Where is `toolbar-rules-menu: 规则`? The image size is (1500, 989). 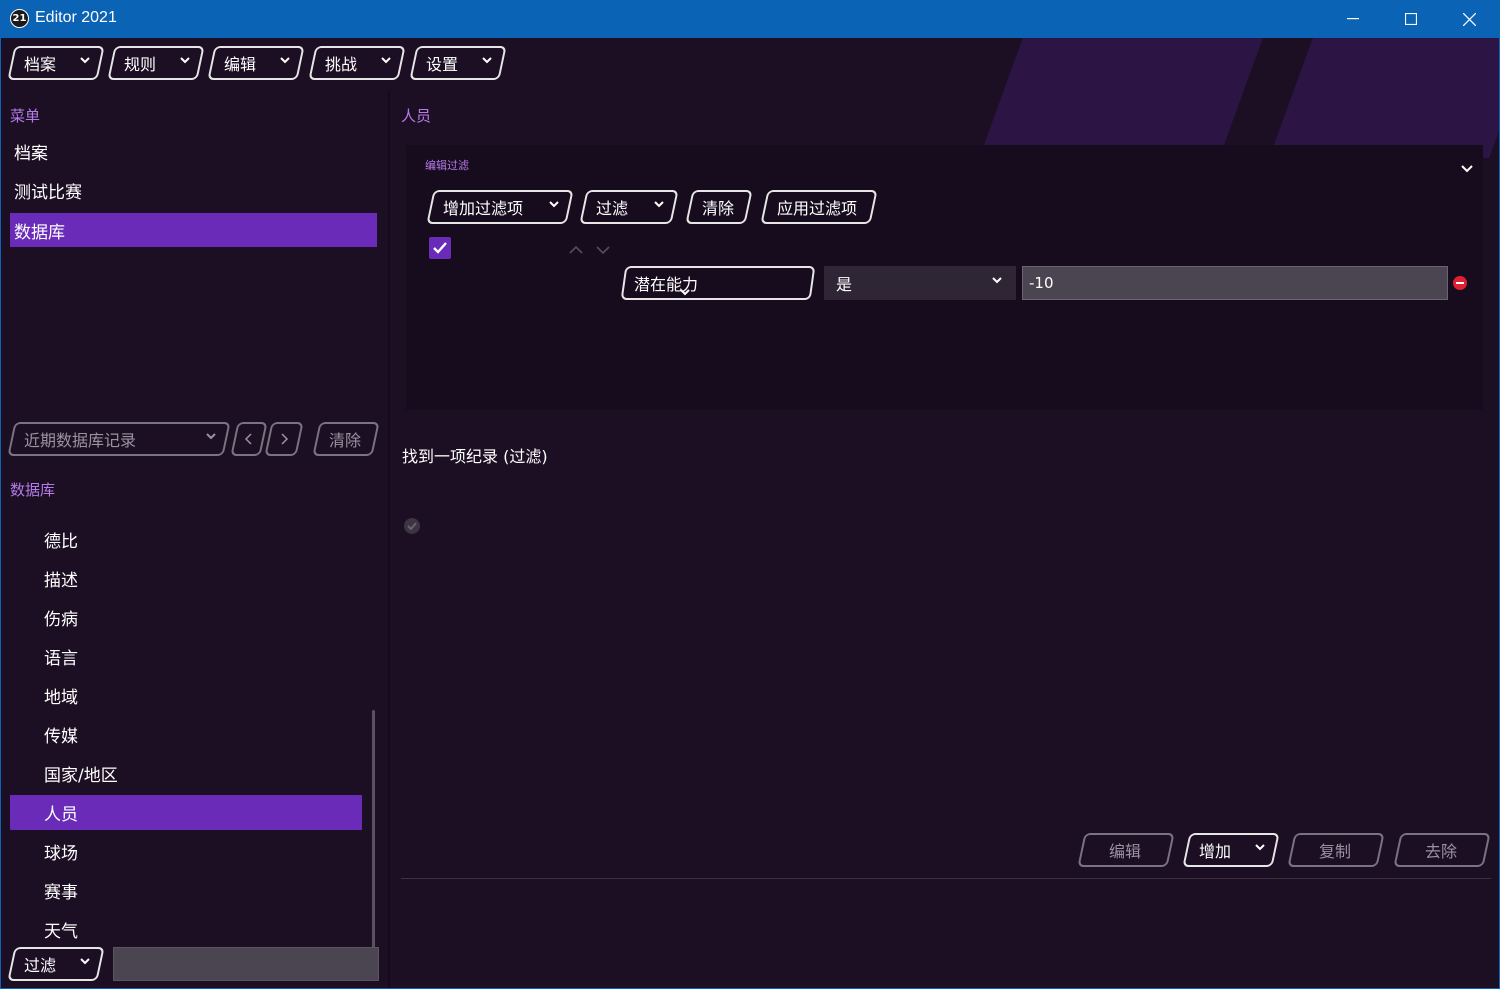
toolbar-rules-menu: 规则 is located at coordinates (156, 63).